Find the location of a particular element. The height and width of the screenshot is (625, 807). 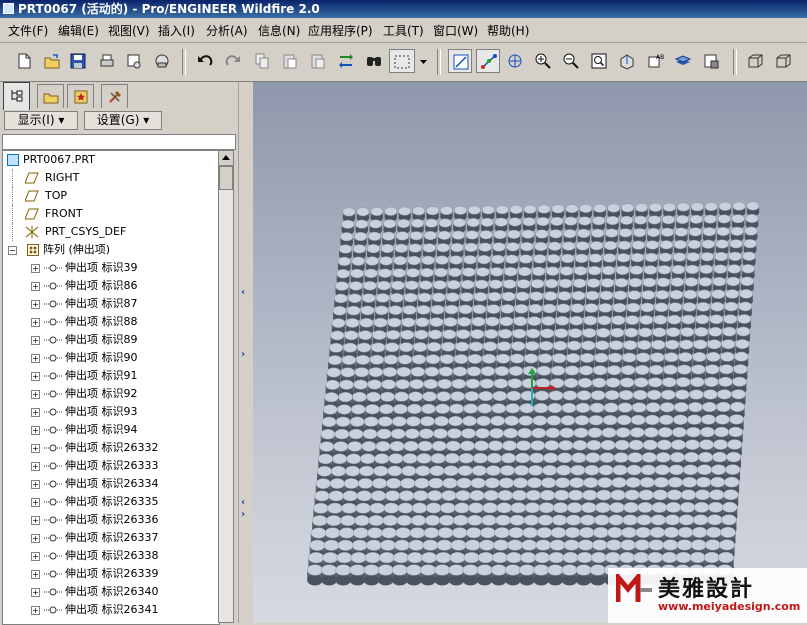

menu-edit: 编辑(E) is located at coordinates (78, 31).